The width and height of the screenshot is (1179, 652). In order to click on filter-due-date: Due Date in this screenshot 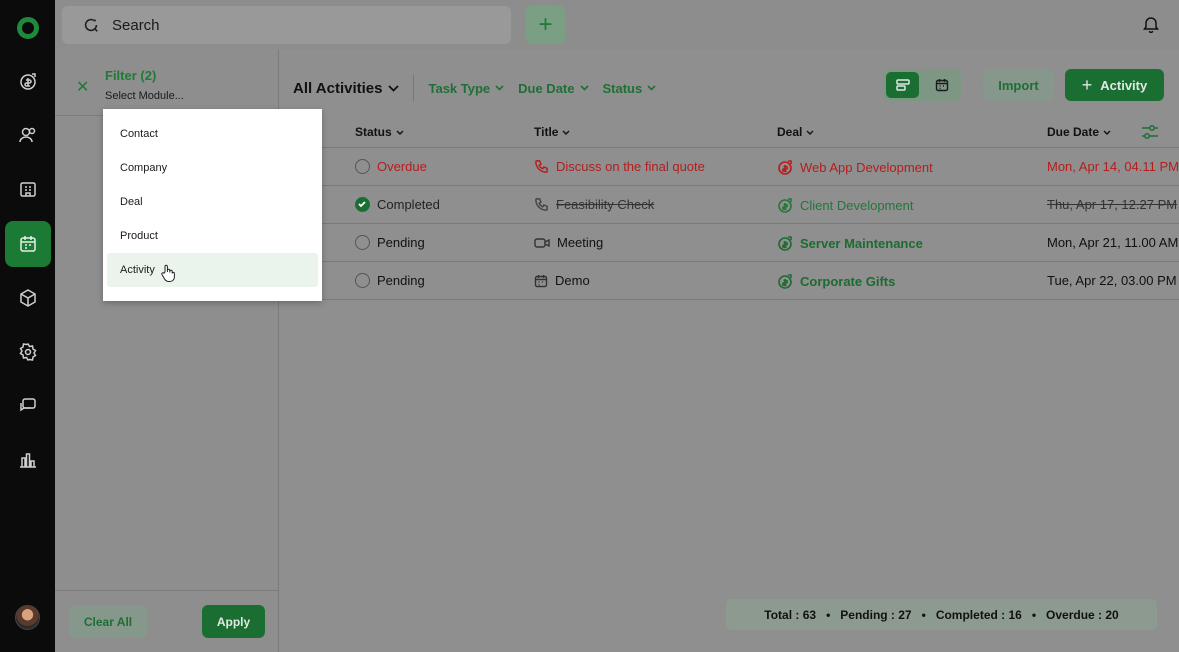, I will do `click(553, 88)`.